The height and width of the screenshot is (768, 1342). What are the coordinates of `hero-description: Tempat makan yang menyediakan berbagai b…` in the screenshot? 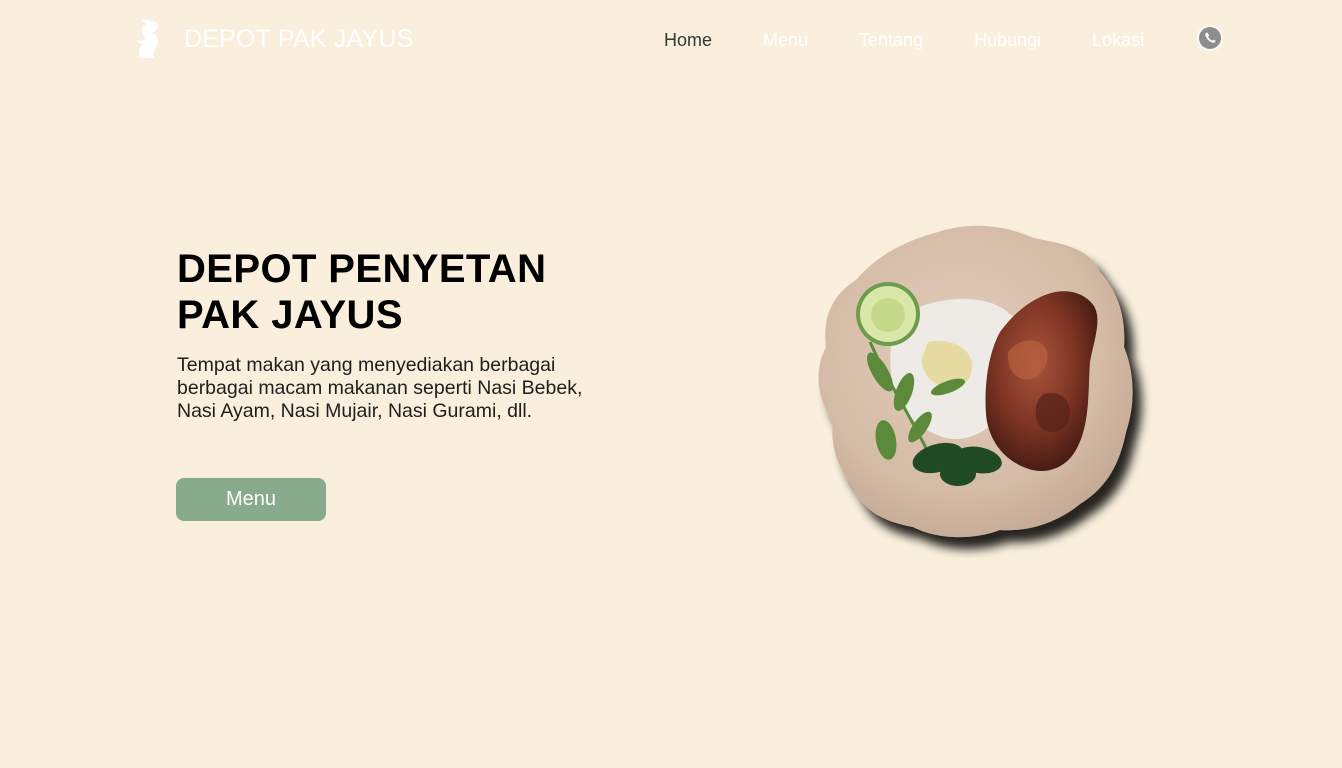 It's located at (380, 388).